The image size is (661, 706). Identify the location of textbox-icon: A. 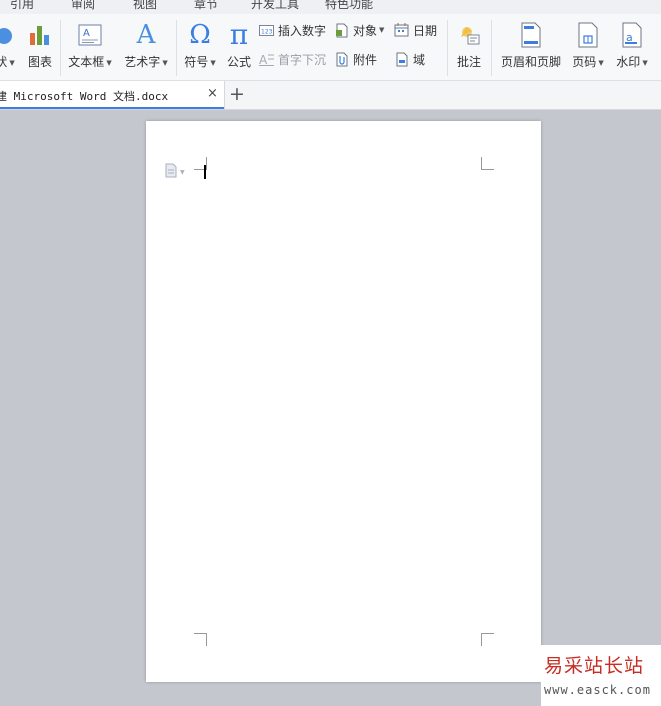
(90, 35).